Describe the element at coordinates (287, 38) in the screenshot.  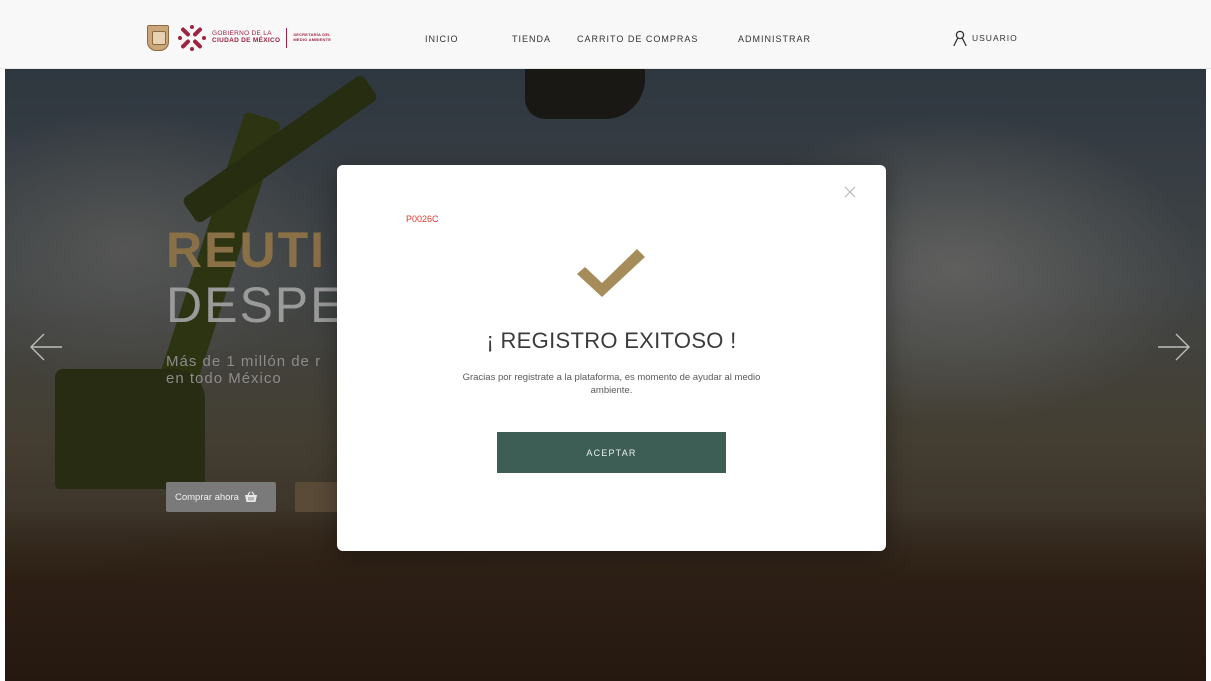
I see `logo-divider` at that location.